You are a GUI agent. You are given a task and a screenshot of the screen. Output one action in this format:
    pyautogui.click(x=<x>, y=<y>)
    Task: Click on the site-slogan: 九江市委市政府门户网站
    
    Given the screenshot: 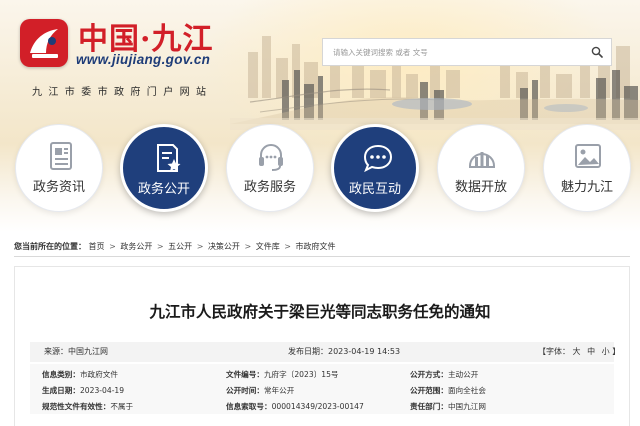 What is the action you would take?
    pyautogui.click(x=122, y=92)
    